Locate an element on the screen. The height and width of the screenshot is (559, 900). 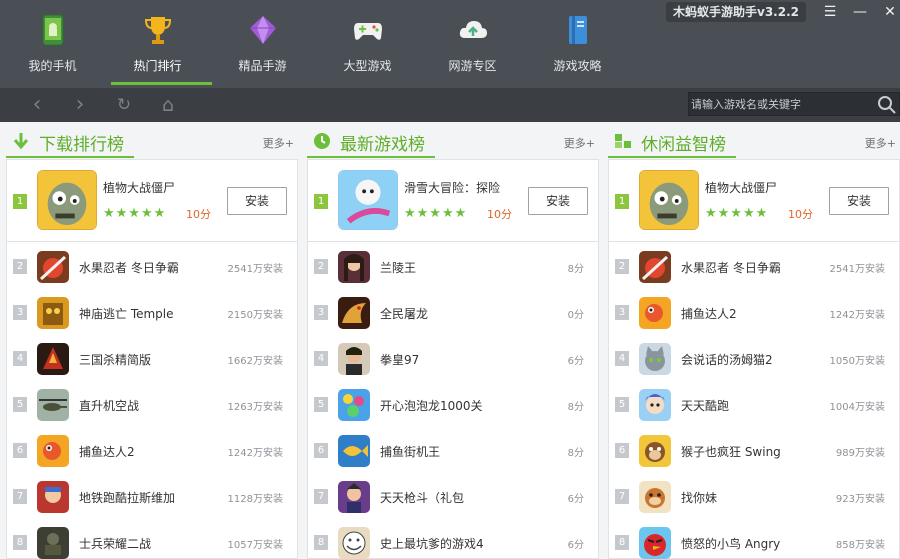
nav-hot-ranking: 热门排行 is located at coordinates (158, 43).